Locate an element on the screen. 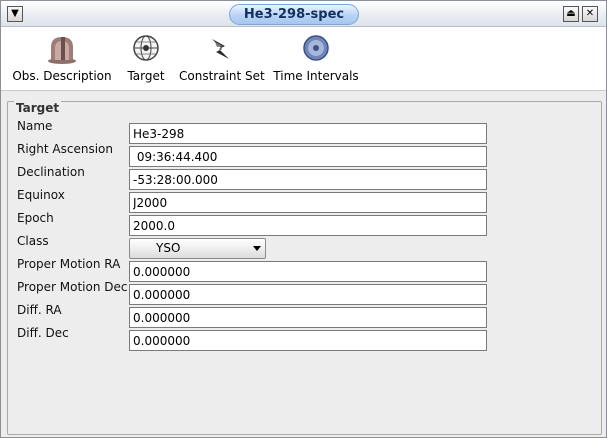  constraint-set-label: Constraint Set is located at coordinates (222, 76).